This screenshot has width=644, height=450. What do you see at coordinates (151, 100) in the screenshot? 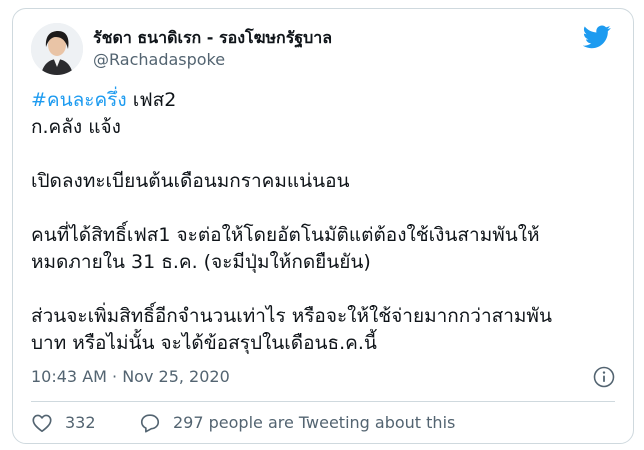
I see `tweet-line-1-rest: เฟส2` at bounding box center [151, 100].